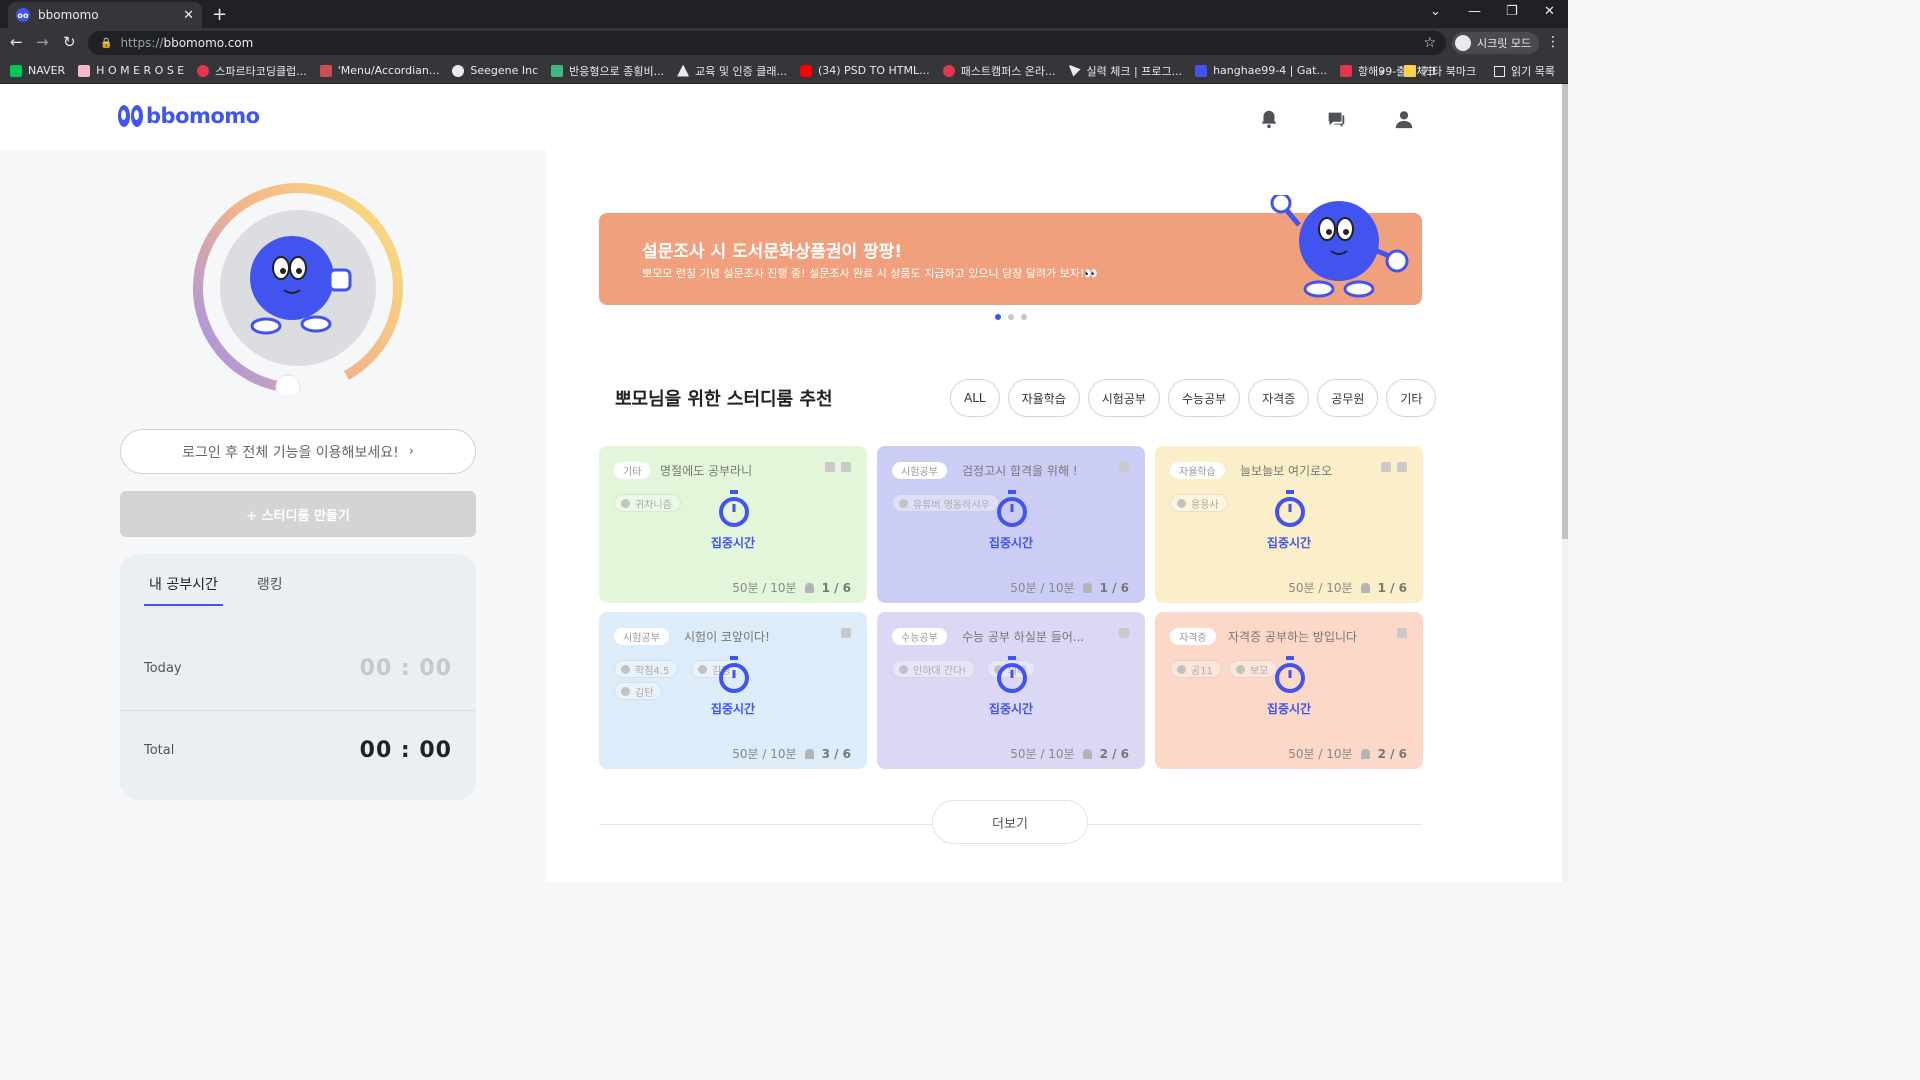 This screenshot has height=1080, width=1920. What do you see at coordinates (632, 470) in the screenshot?
I see `card-category-badge: 기타` at bounding box center [632, 470].